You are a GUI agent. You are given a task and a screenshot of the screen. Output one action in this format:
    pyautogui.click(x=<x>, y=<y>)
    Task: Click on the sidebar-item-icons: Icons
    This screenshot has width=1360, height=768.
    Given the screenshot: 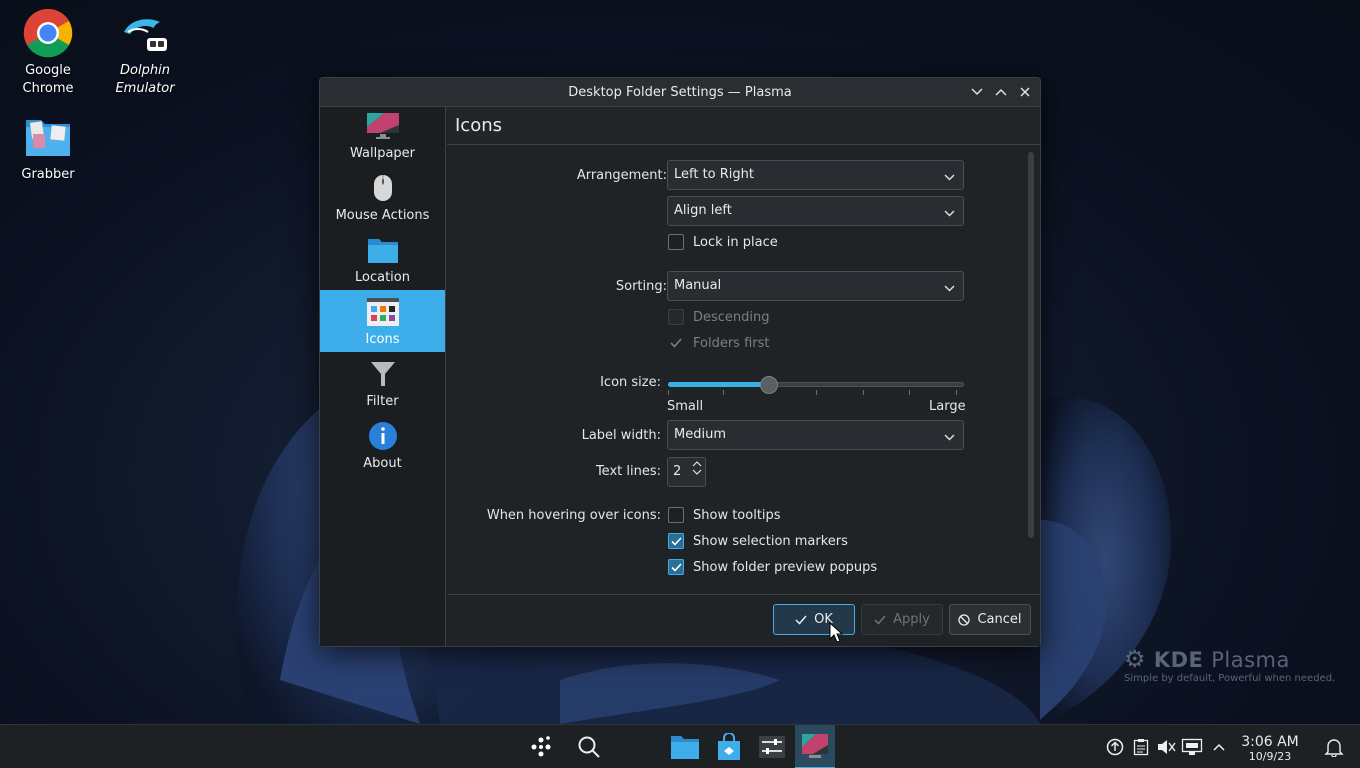 What is the action you would take?
    pyautogui.click(x=382, y=321)
    